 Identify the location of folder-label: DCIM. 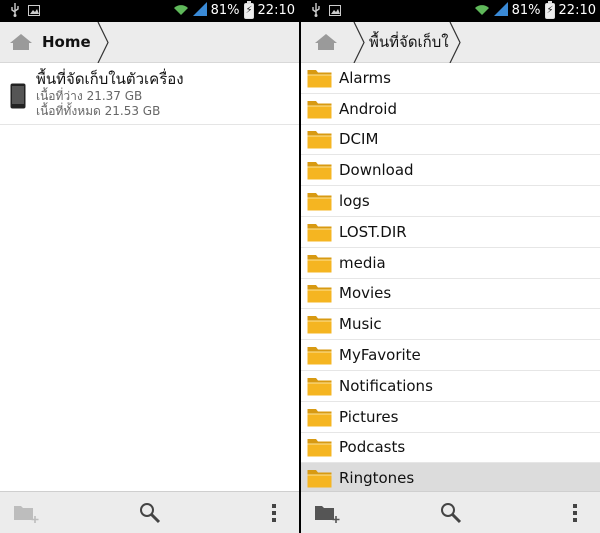
(359, 139).